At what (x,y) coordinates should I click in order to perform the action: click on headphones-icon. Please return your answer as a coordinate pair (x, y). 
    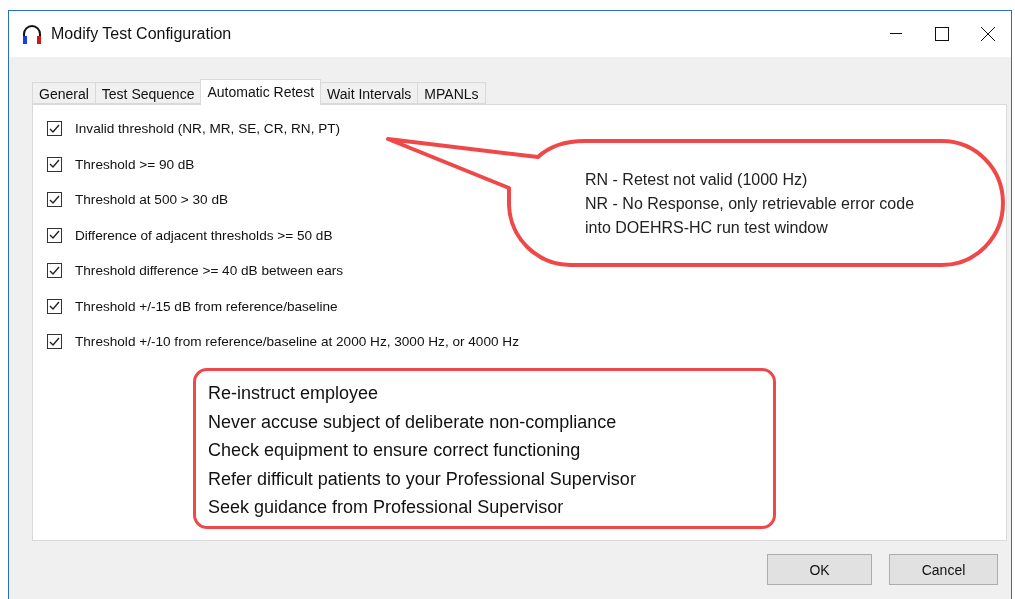
    Looking at the image, I should click on (32, 34).